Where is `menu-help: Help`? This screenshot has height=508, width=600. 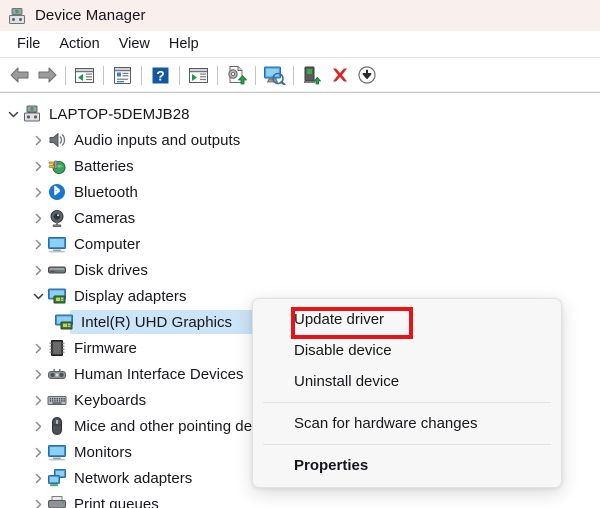
menu-help: Help is located at coordinates (184, 44).